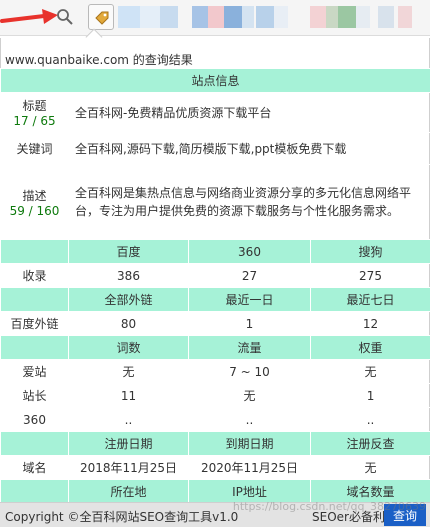 This screenshot has height=527, width=430. Describe the element at coordinates (128, 347) in the screenshot. I see `rank-header-words: 词数` at that location.